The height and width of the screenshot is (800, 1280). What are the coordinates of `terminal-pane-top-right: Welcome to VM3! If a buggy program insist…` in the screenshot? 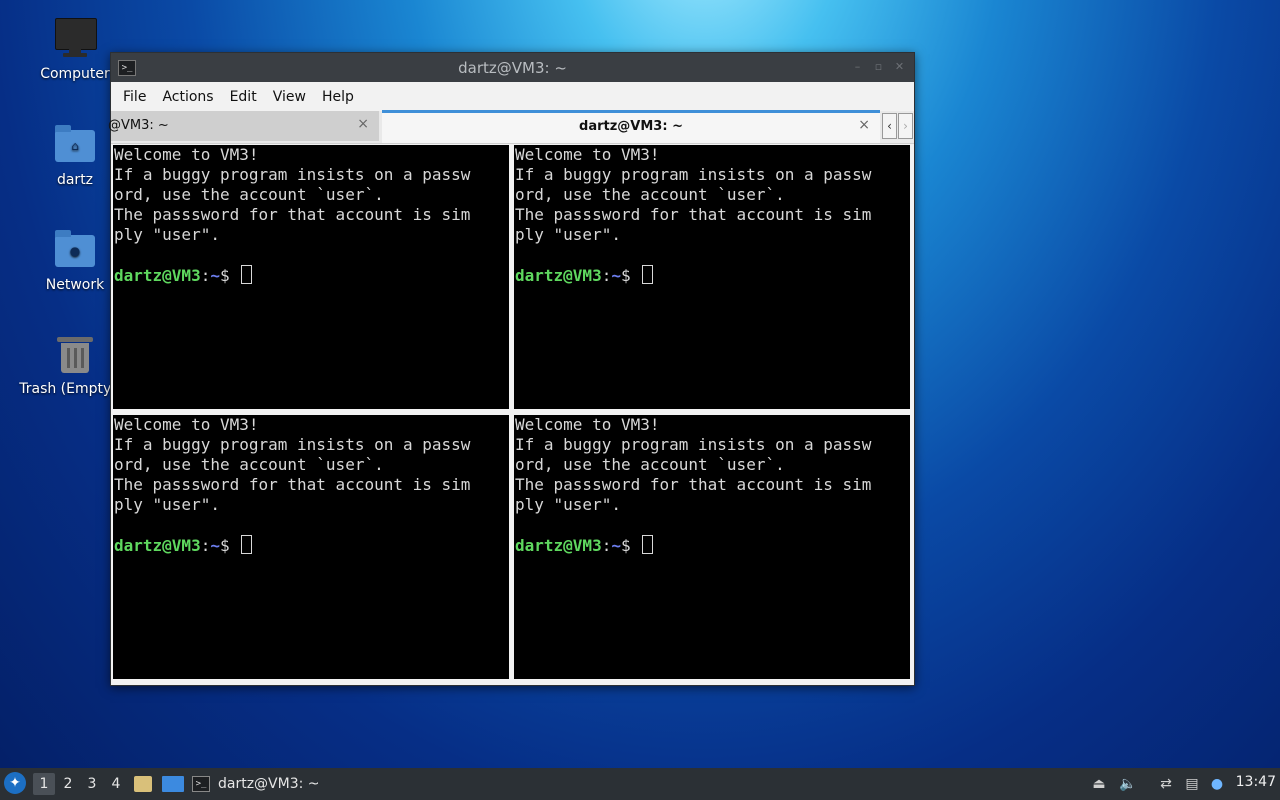 It's located at (712, 277).